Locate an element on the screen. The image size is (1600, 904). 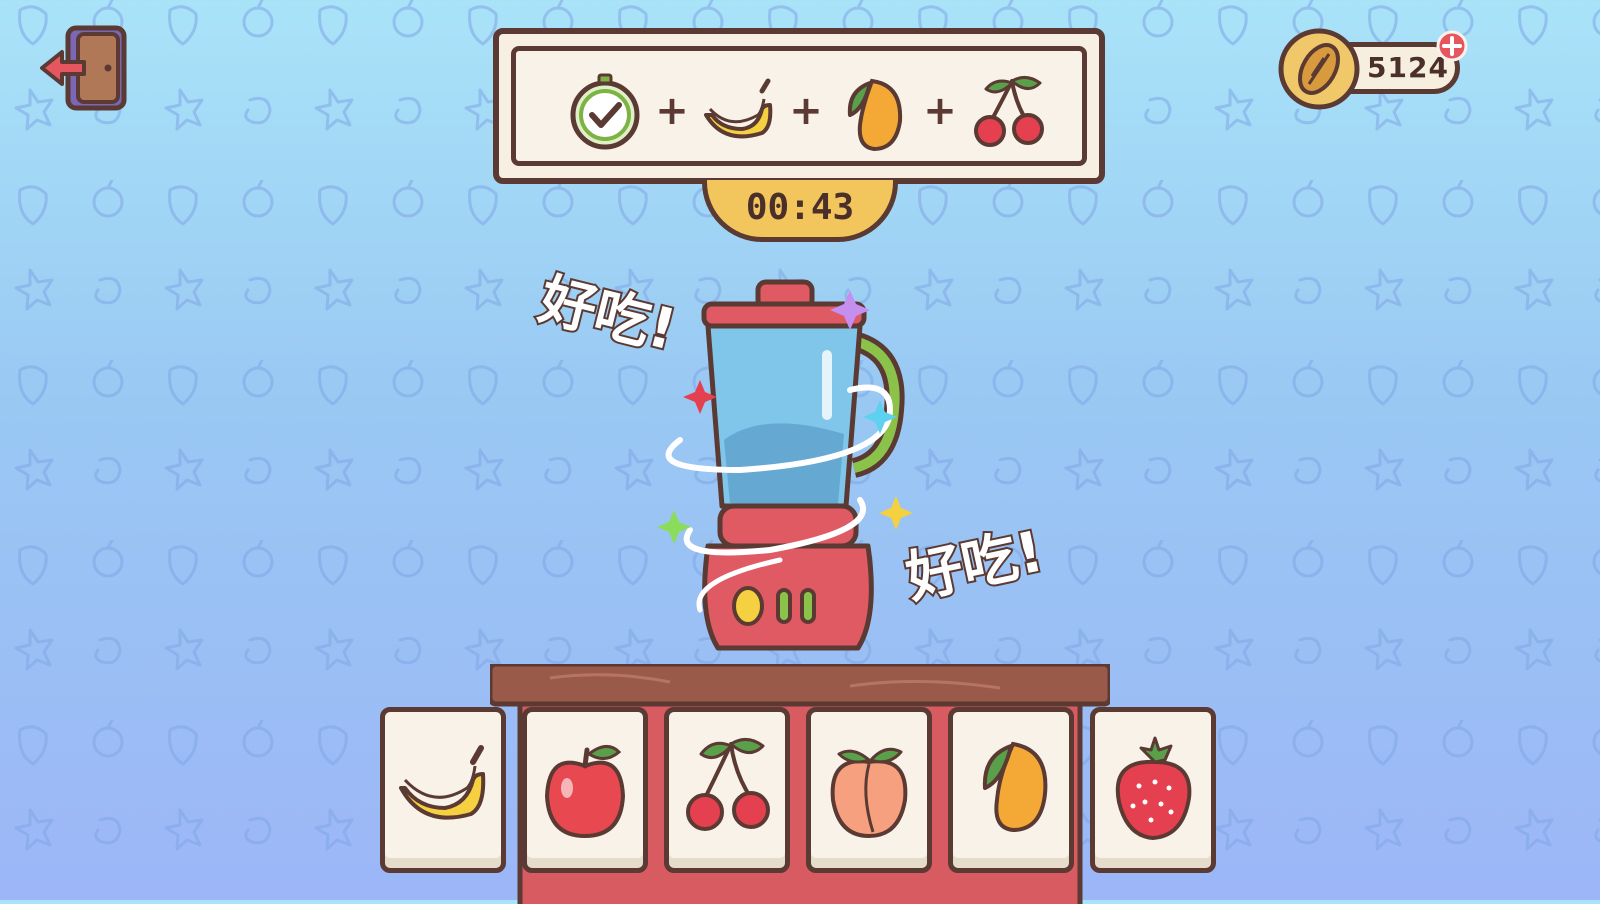
recipe-slots: + + + is located at coordinates (799, 106).